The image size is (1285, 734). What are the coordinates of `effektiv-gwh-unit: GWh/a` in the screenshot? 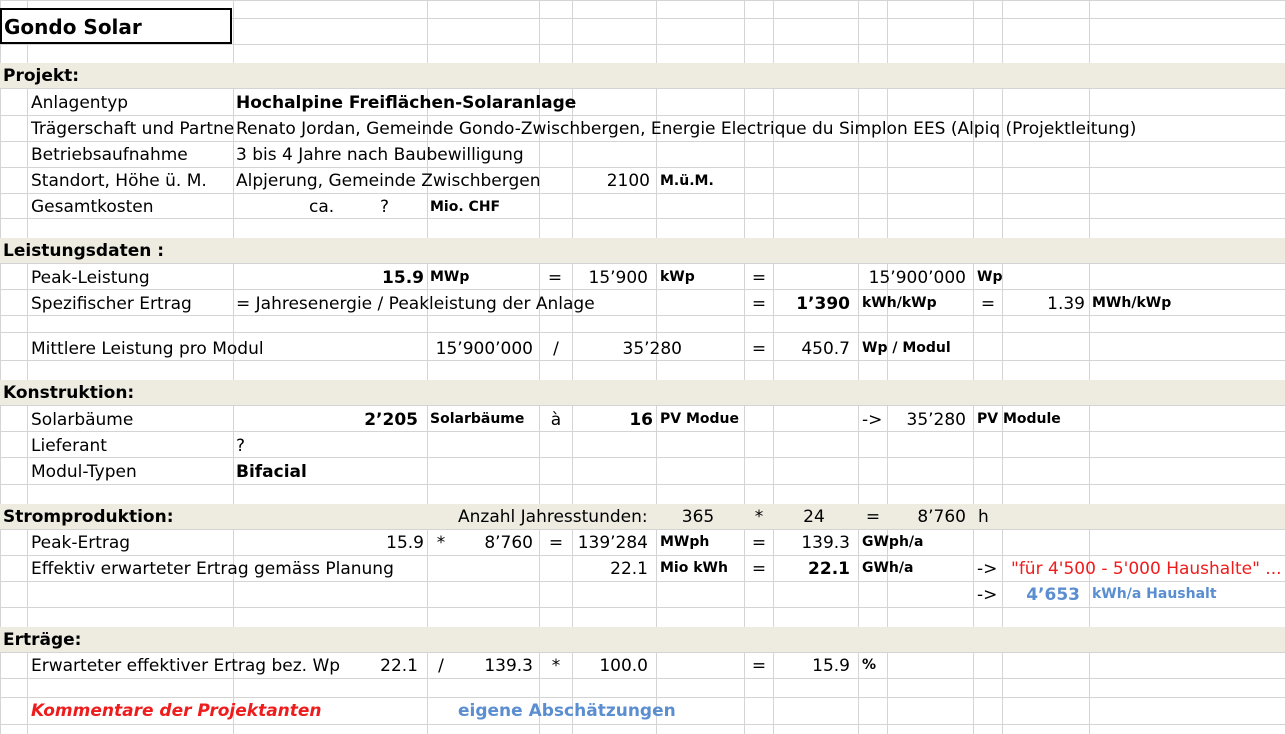 It's located at (888, 568).